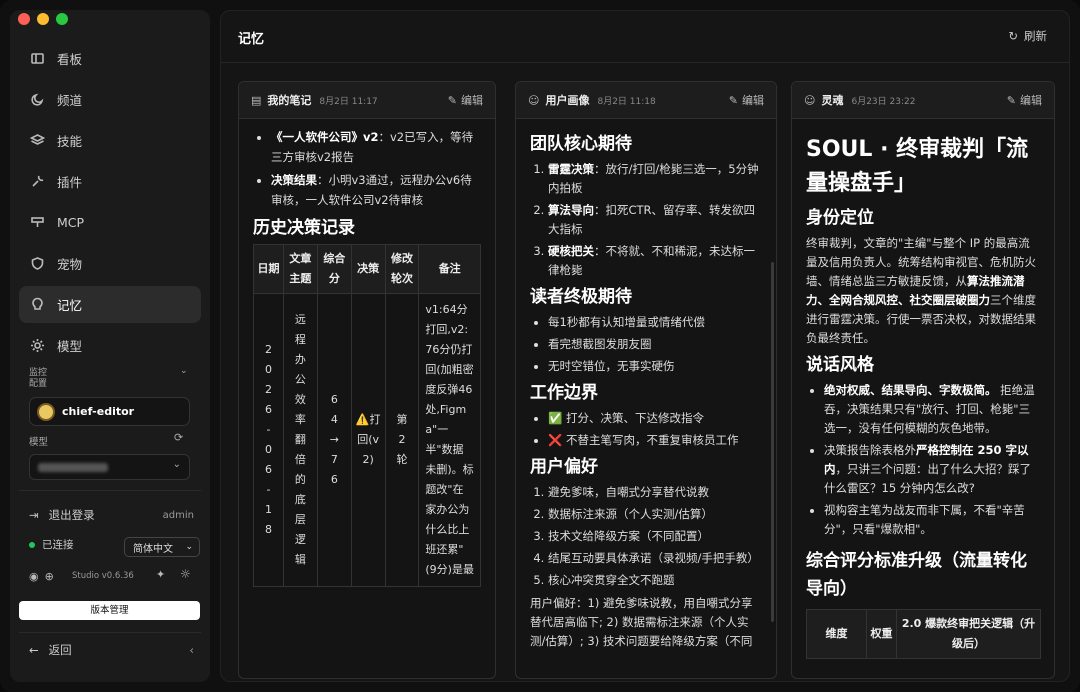  What do you see at coordinates (655, 220) in the screenshot?
I see `list-item: 算法导向：扣死CTR、留存率、转发欲四大指标` at bounding box center [655, 220].